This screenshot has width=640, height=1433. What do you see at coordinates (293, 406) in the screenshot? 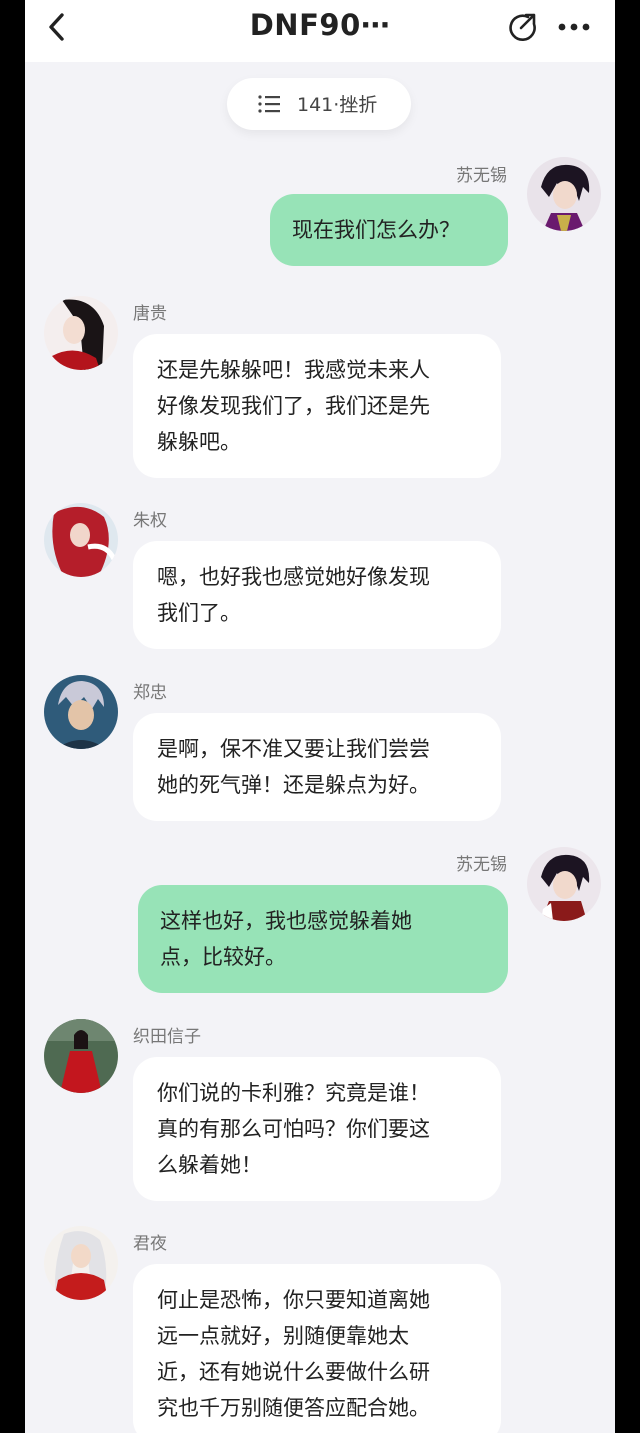
I see `message-text: 好像发现我们了，我们还是先` at bounding box center [293, 406].